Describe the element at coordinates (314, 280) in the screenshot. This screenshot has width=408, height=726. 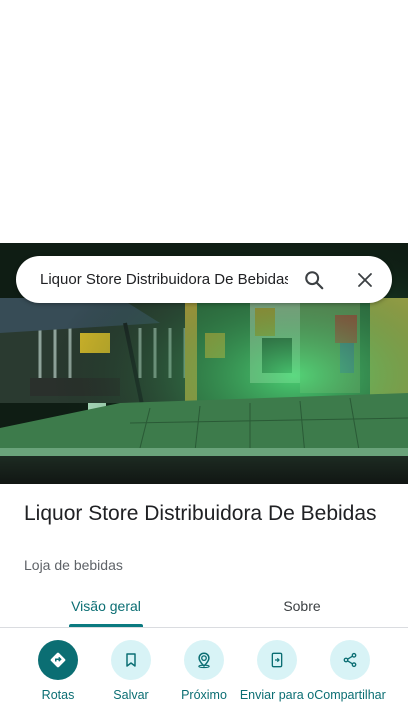
I see `search-icon` at that location.